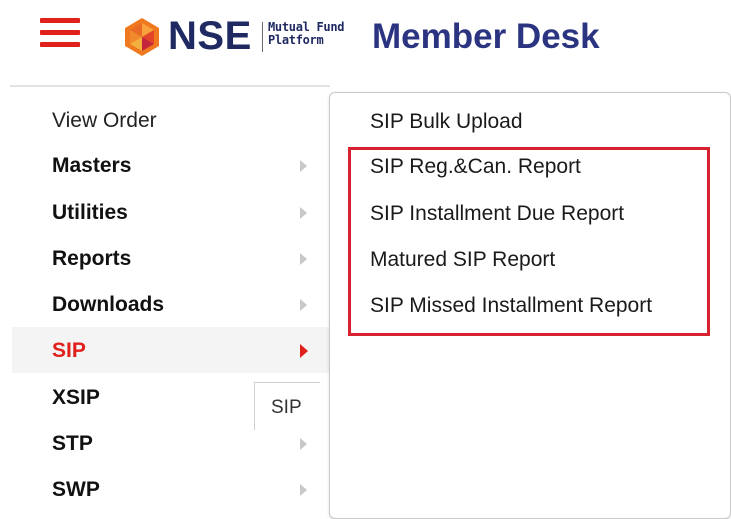 The image size is (731, 519). I want to click on menu-item-label: View Order, so click(104, 120).